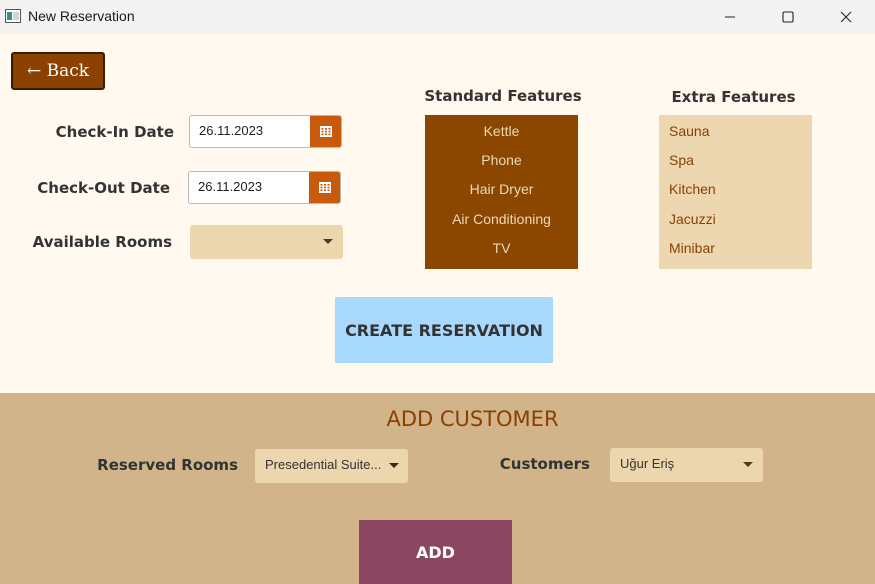 The width and height of the screenshot is (875, 584). I want to click on close-button, so click(846, 17).